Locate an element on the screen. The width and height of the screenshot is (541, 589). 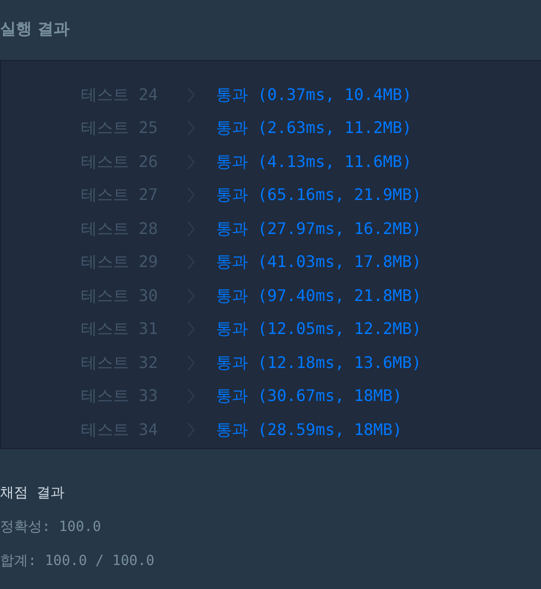
total-score: 합계: 100.0 / 100.0 is located at coordinates (78, 561).